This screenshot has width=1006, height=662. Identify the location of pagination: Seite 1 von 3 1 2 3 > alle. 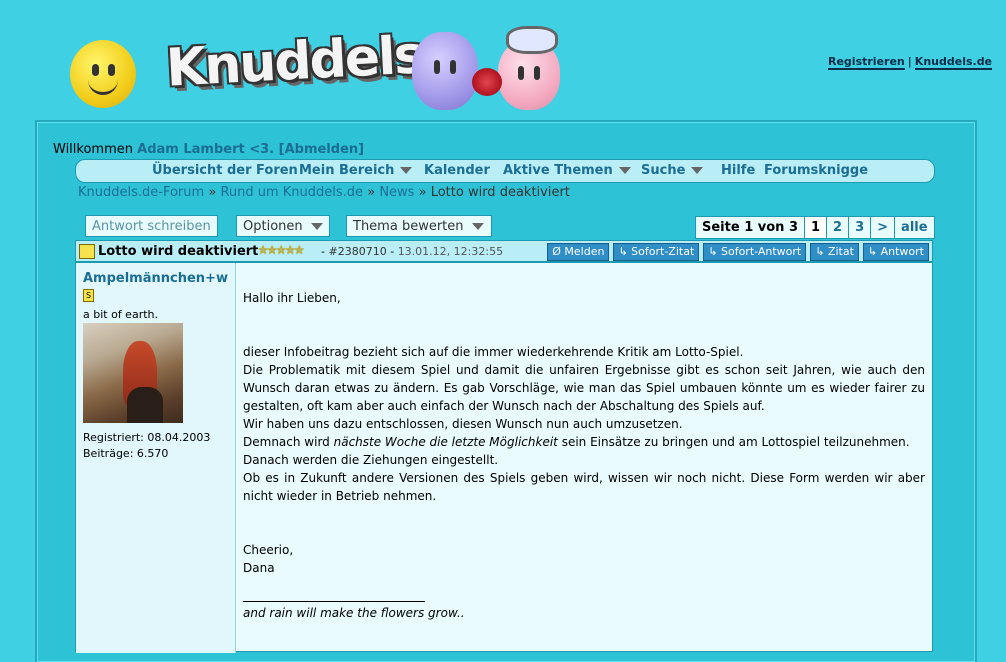
(815, 227).